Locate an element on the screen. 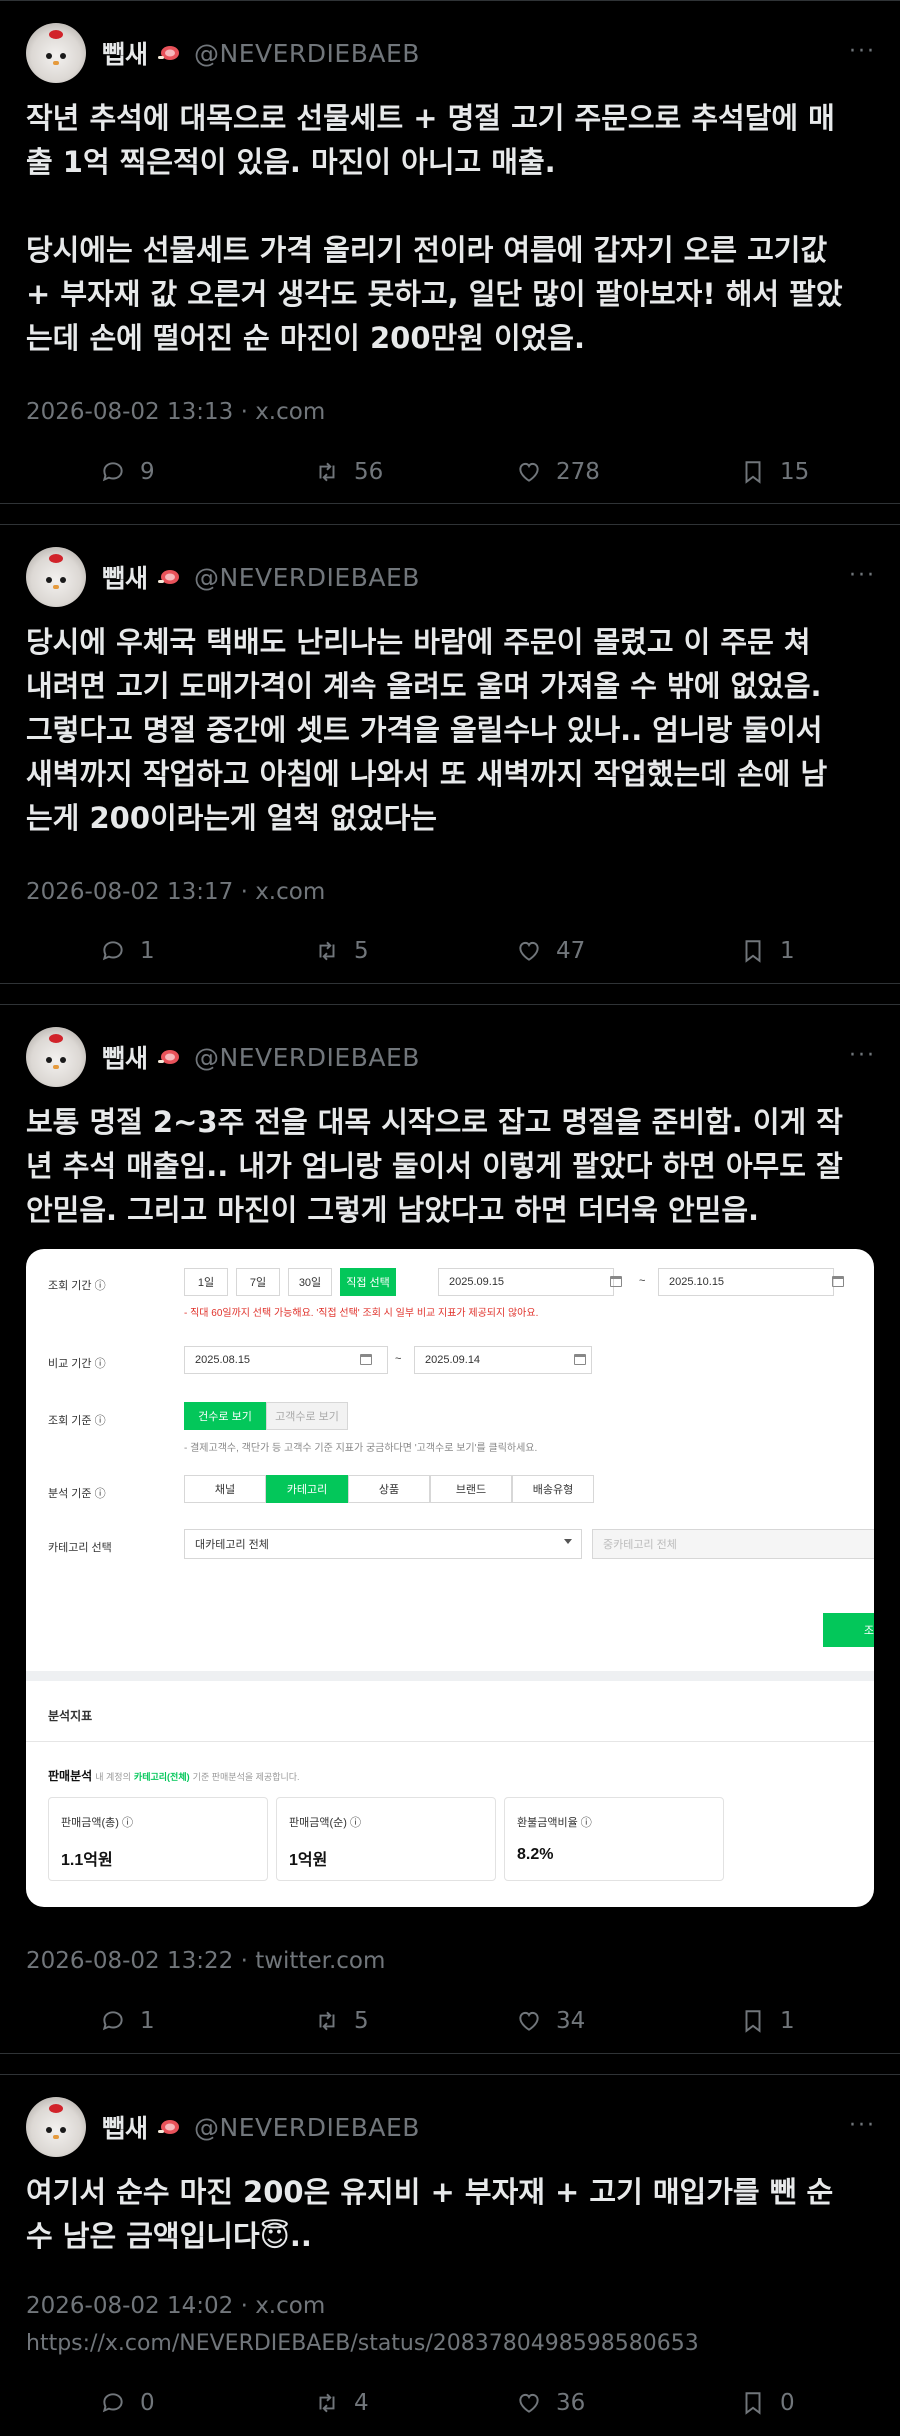  tweet-timestamp: 2026-08-02 13:13 · x.com is located at coordinates (175, 412).